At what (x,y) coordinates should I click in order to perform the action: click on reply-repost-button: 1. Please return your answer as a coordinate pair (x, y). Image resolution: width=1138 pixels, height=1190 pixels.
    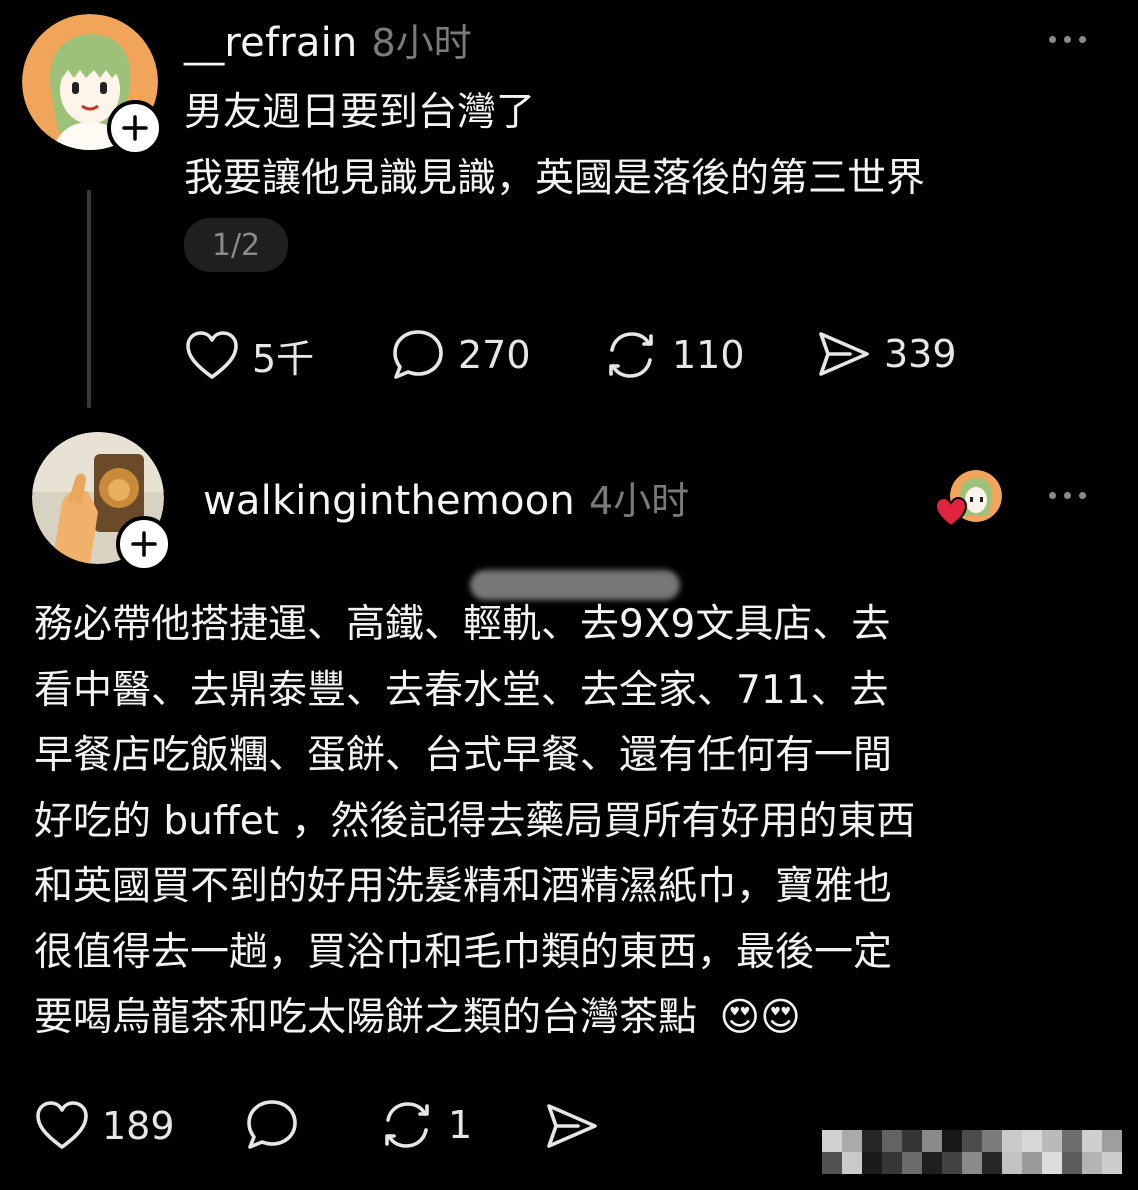
    Looking at the image, I should click on (425, 1125).